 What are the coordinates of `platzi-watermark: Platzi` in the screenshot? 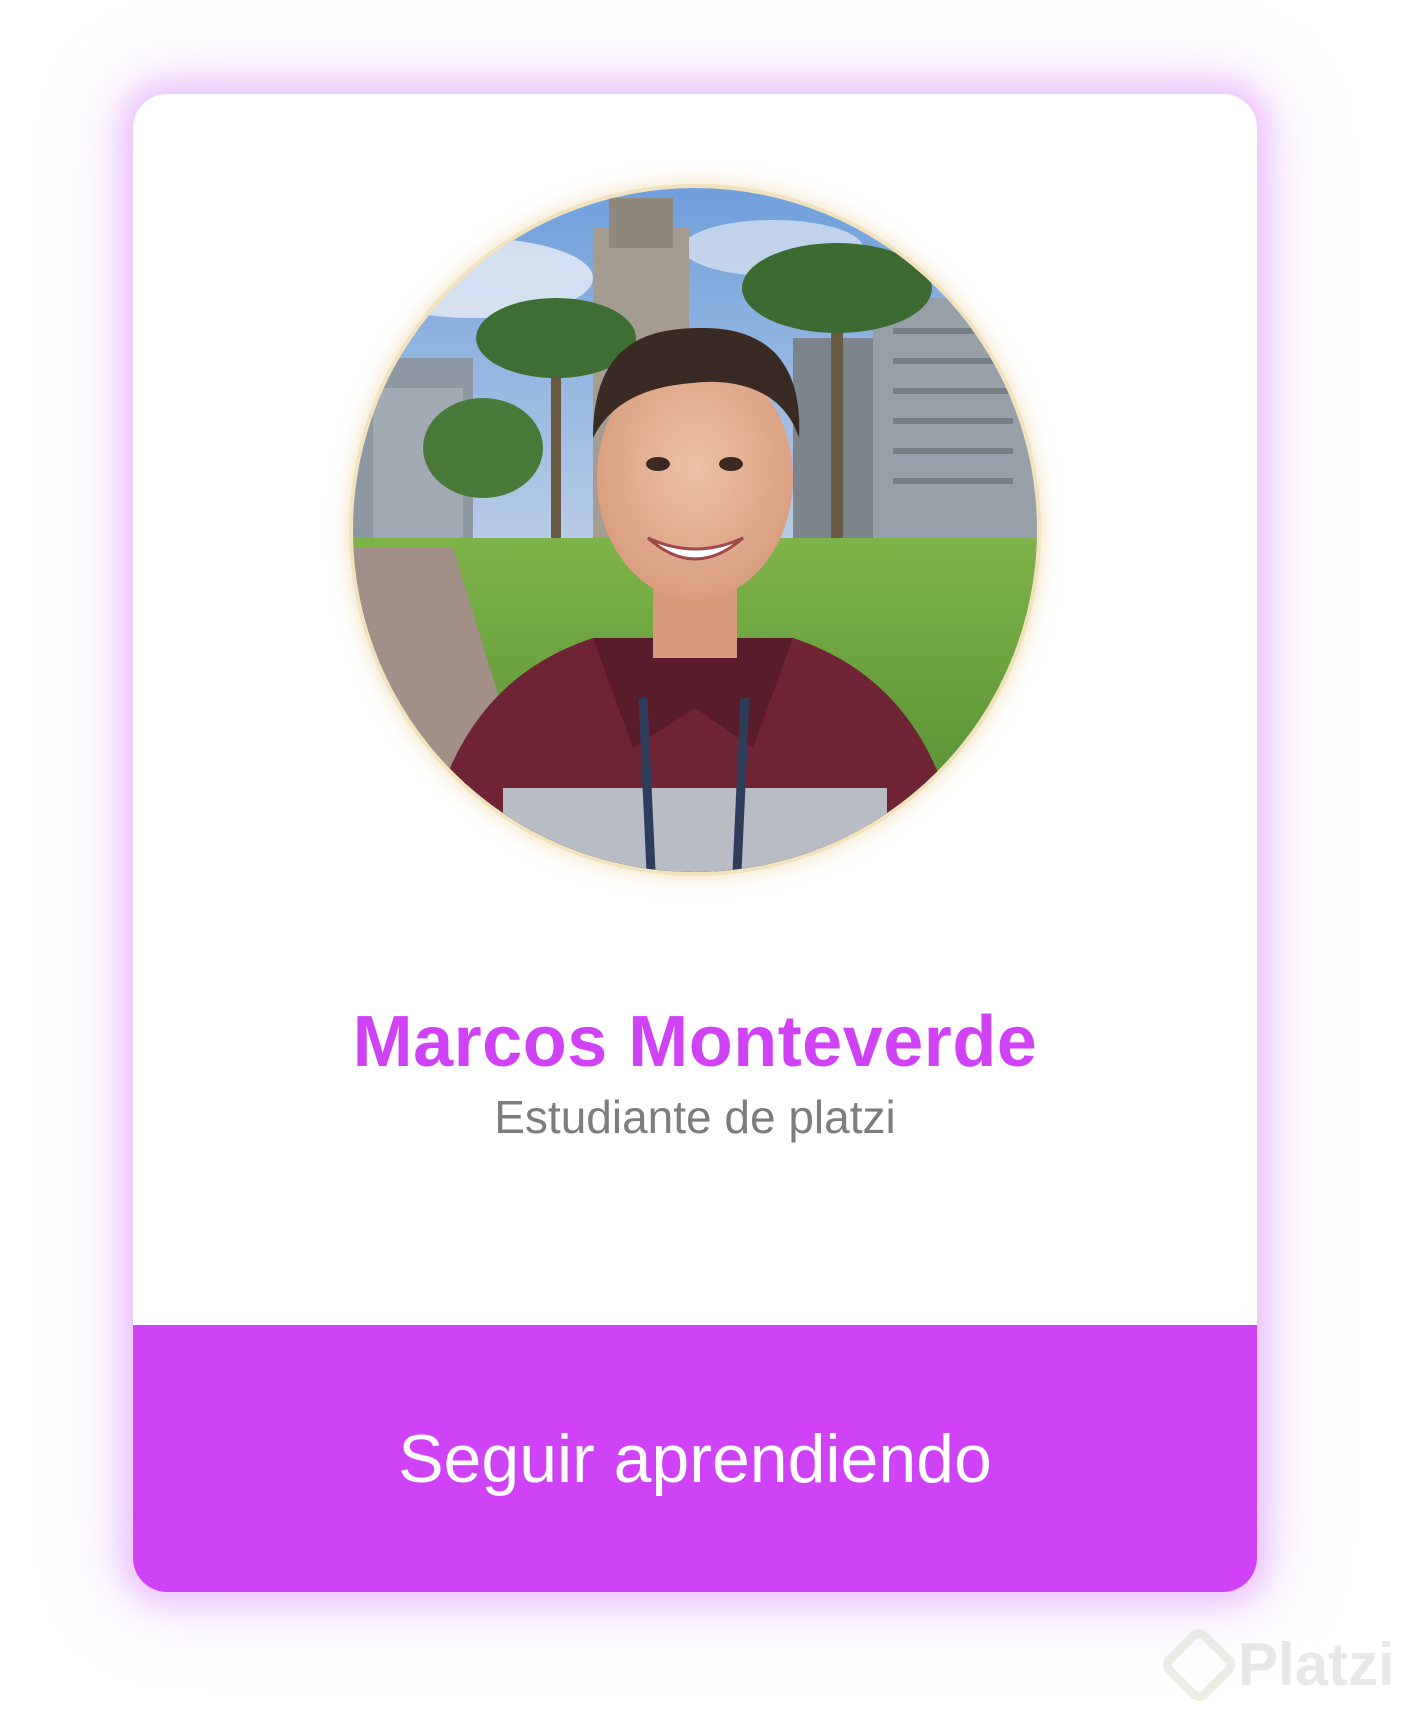 It's located at (1276, 1665).